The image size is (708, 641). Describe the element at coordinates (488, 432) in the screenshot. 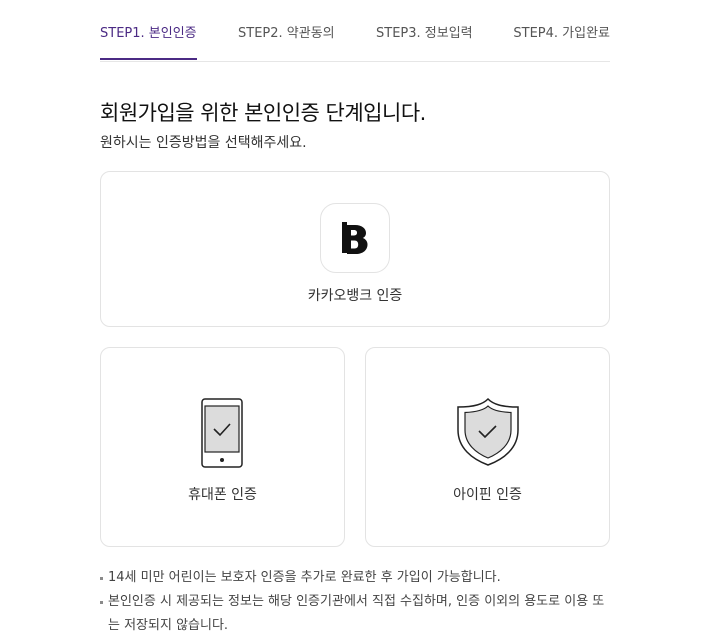

I see `shield-check-icon` at that location.